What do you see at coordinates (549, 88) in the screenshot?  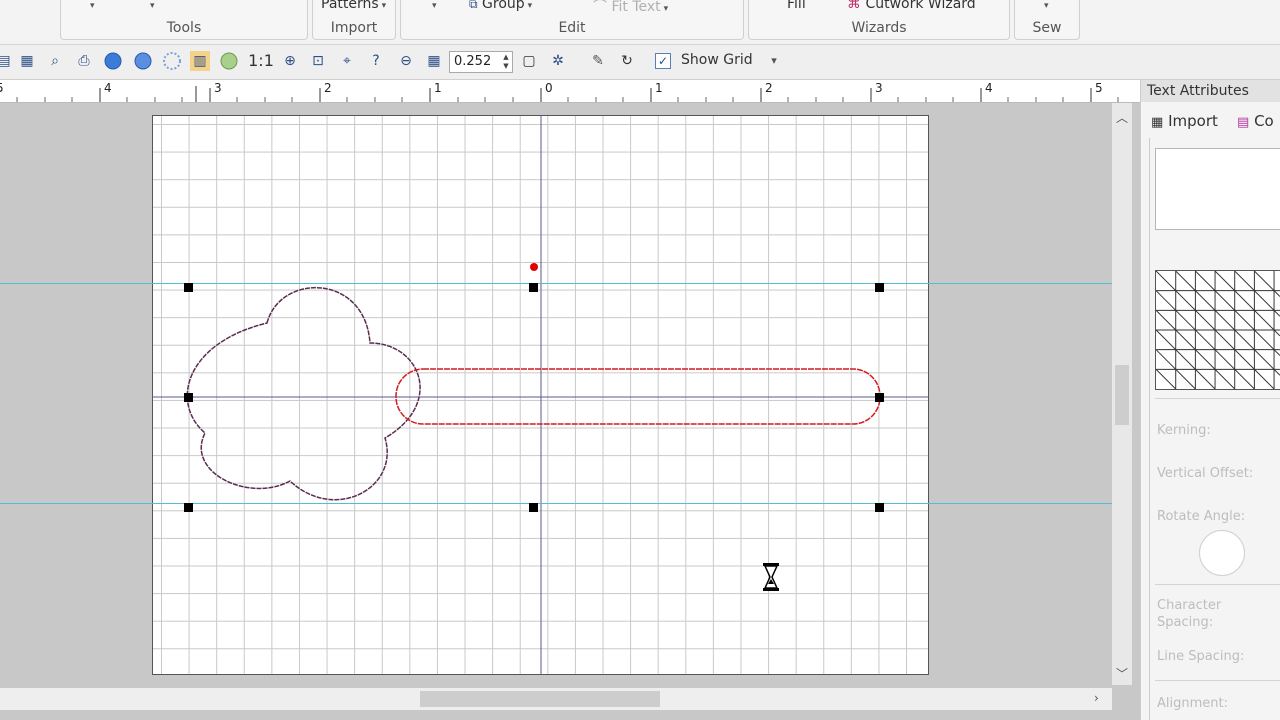 I see `ruler-label: 0` at bounding box center [549, 88].